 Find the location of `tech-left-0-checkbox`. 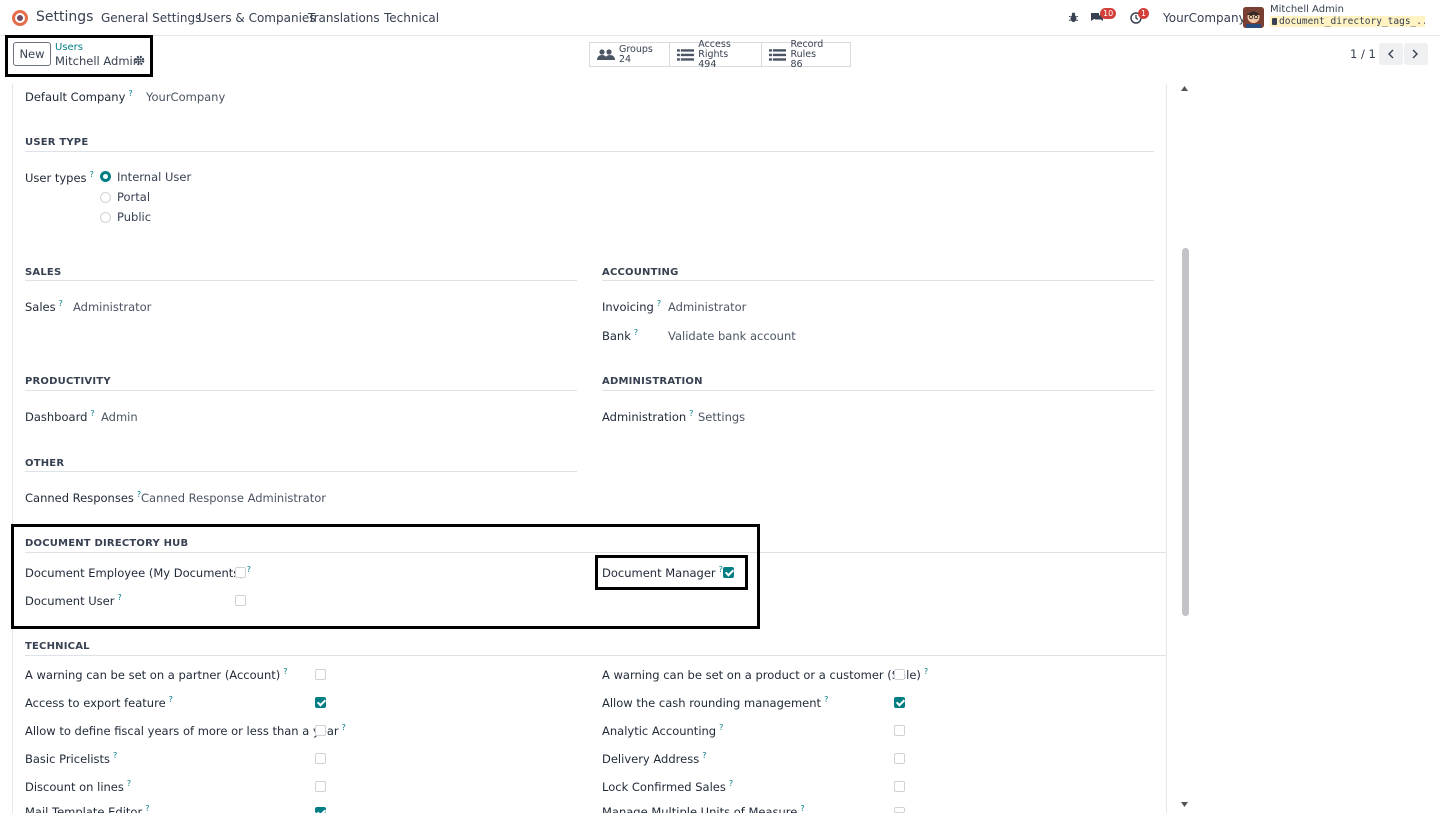

tech-left-0-checkbox is located at coordinates (320, 674).